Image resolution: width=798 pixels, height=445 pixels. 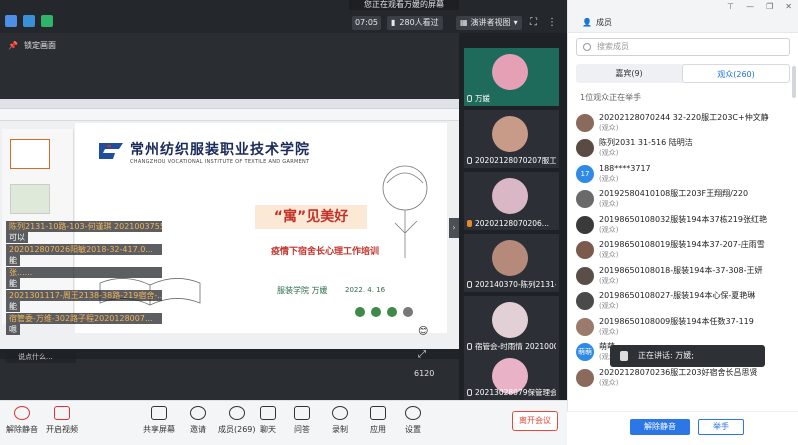 I want to click on member-search-input: 搜索成员, so click(x=683, y=47).